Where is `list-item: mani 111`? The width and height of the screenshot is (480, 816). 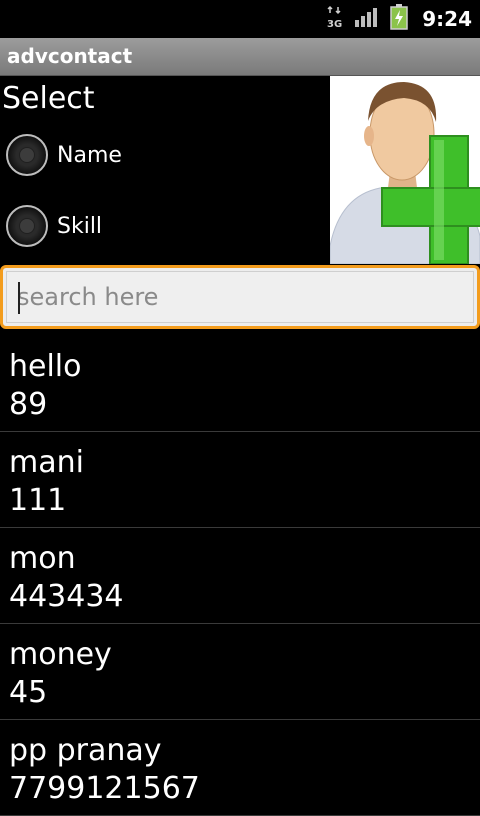
list-item: mani 111 is located at coordinates (240, 480).